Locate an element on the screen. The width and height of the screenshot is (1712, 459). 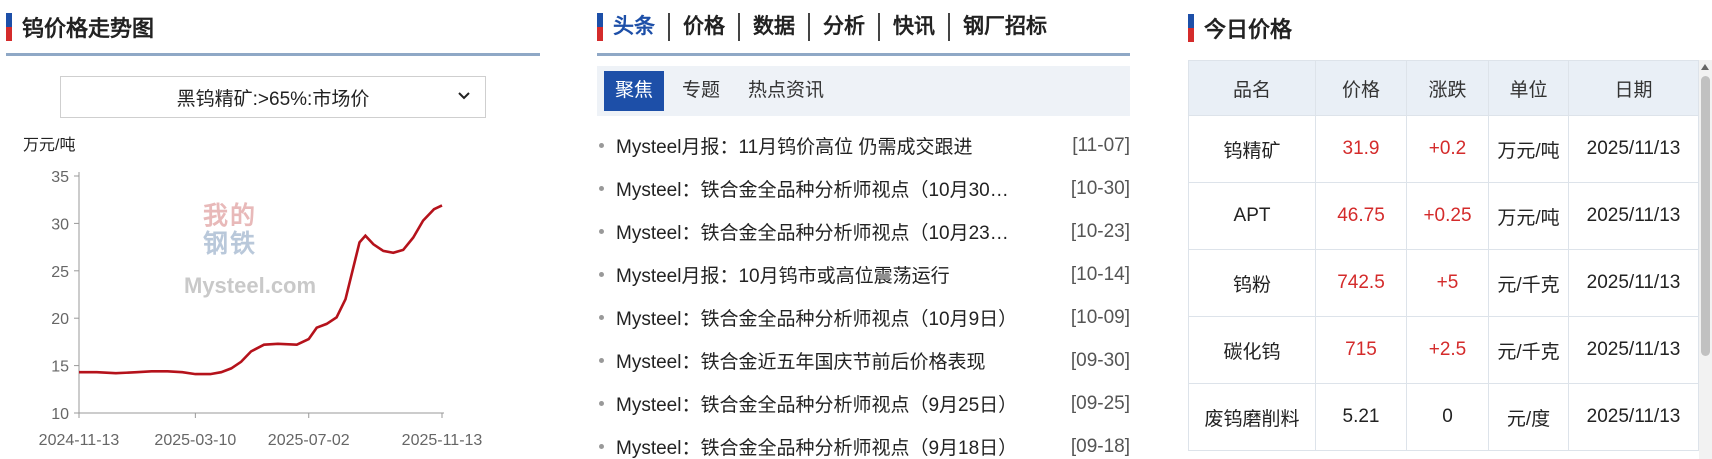
list-item: Mysteel：铁合金全品种分析师视点（9月25日） [09-25] is located at coordinates (863, 403).